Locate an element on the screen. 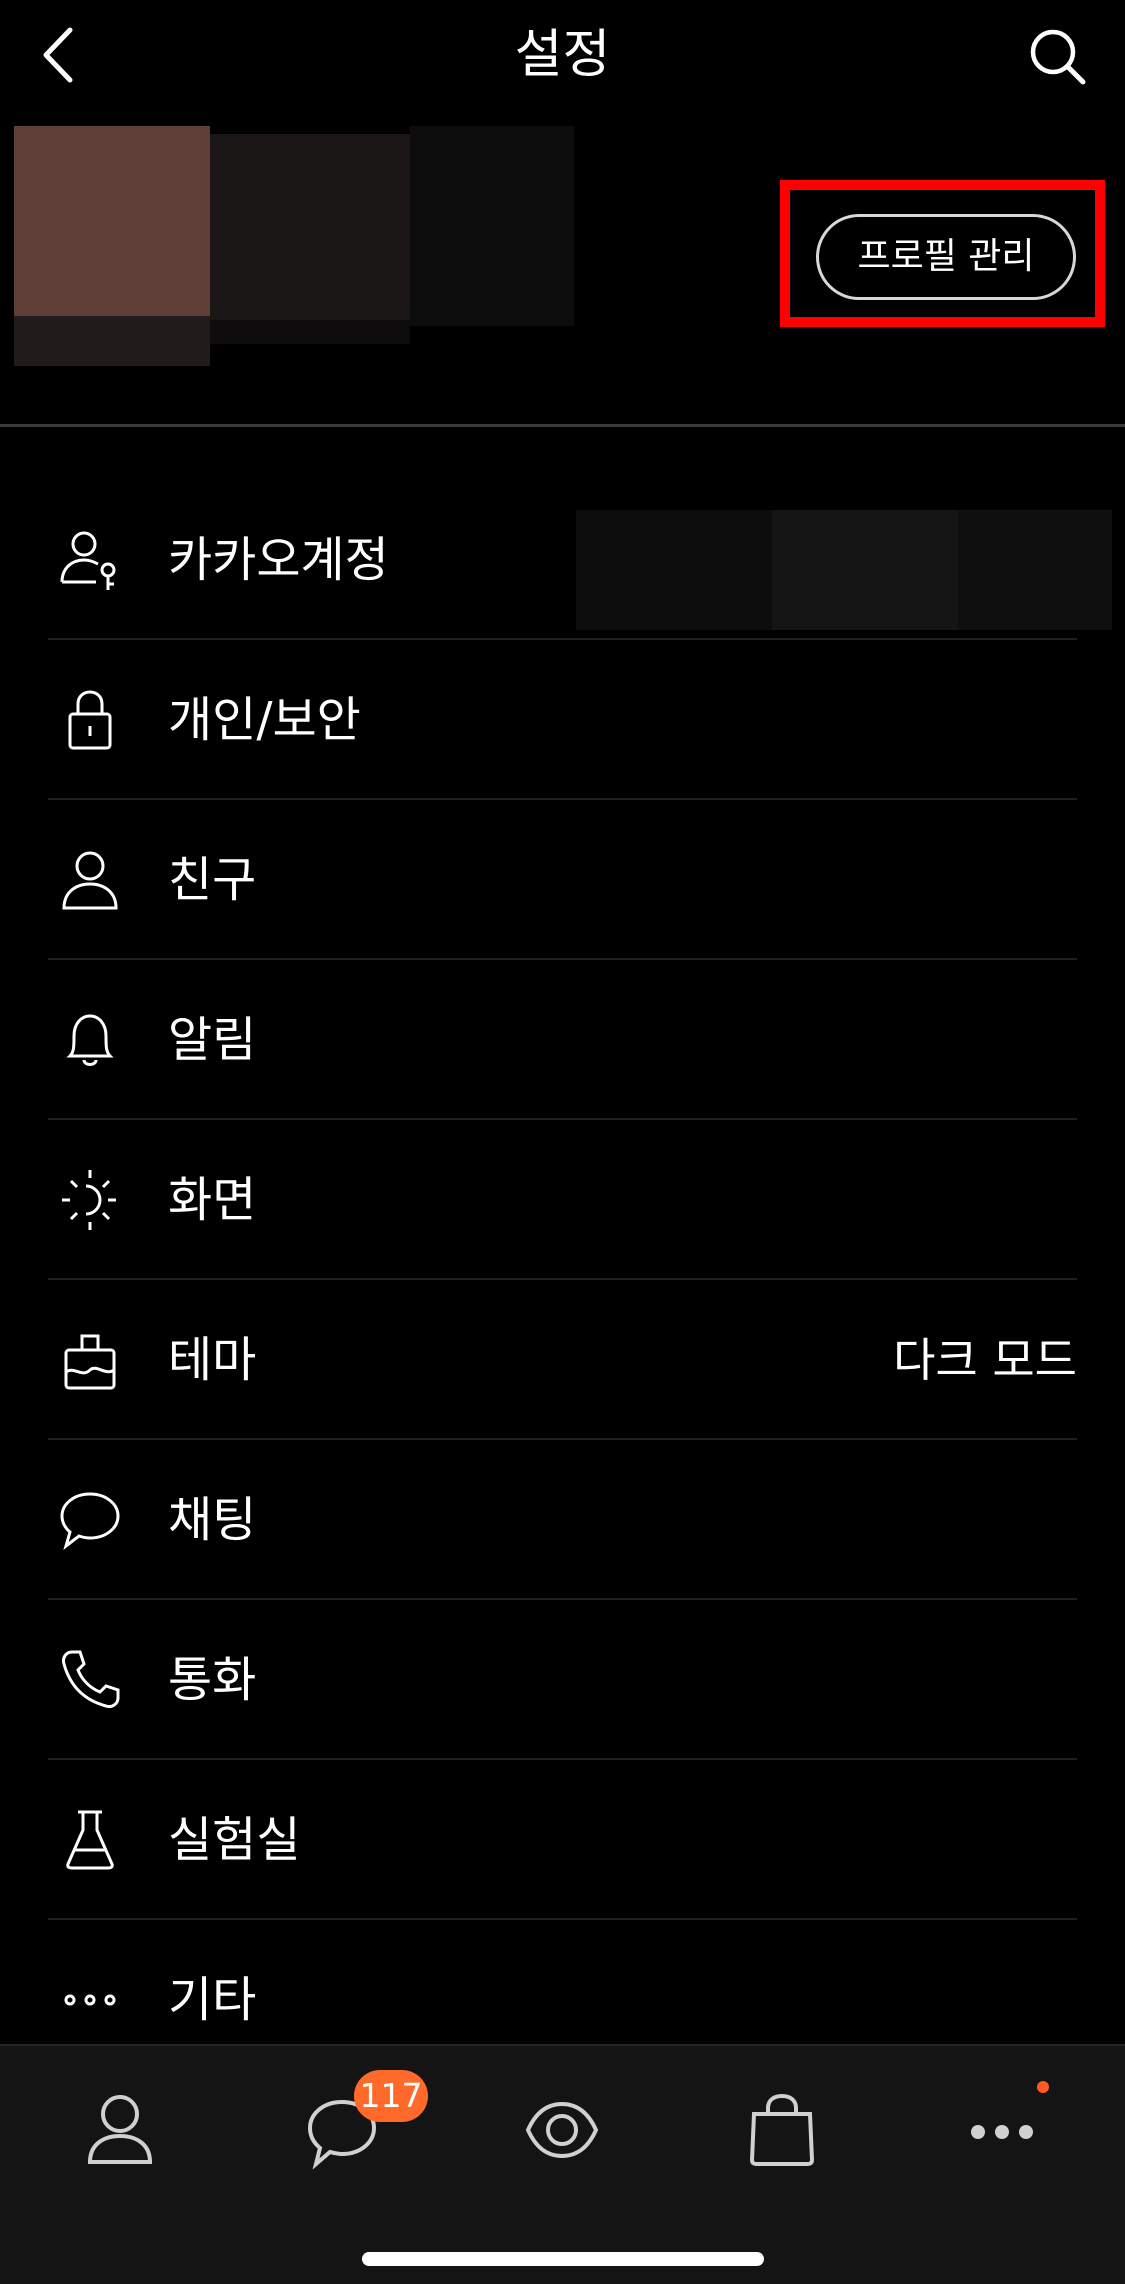  theme-current-value: 다크 모드 is located at coordinates (985, 1360).